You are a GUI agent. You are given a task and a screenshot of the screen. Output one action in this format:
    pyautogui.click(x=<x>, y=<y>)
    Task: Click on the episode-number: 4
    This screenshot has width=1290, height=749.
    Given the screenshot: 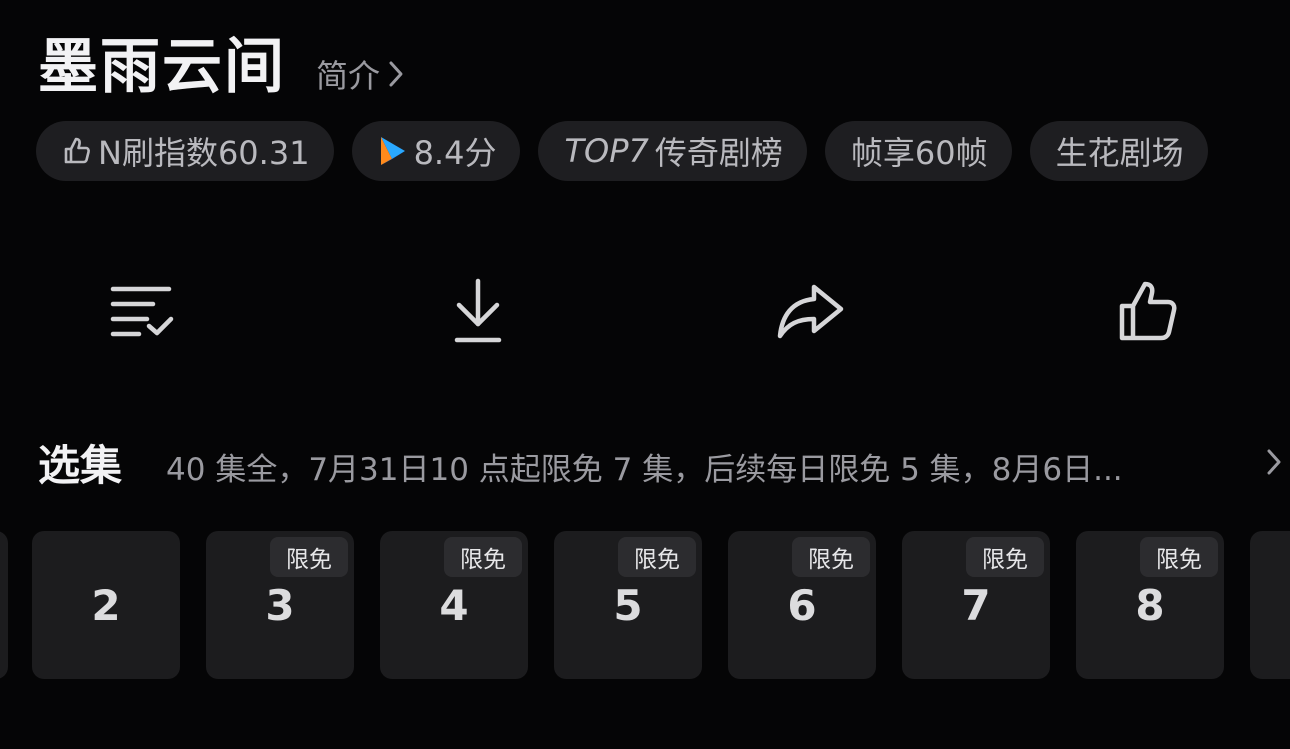 What is the action you would take?
    pyautogui.click(x=454, y=605)
    